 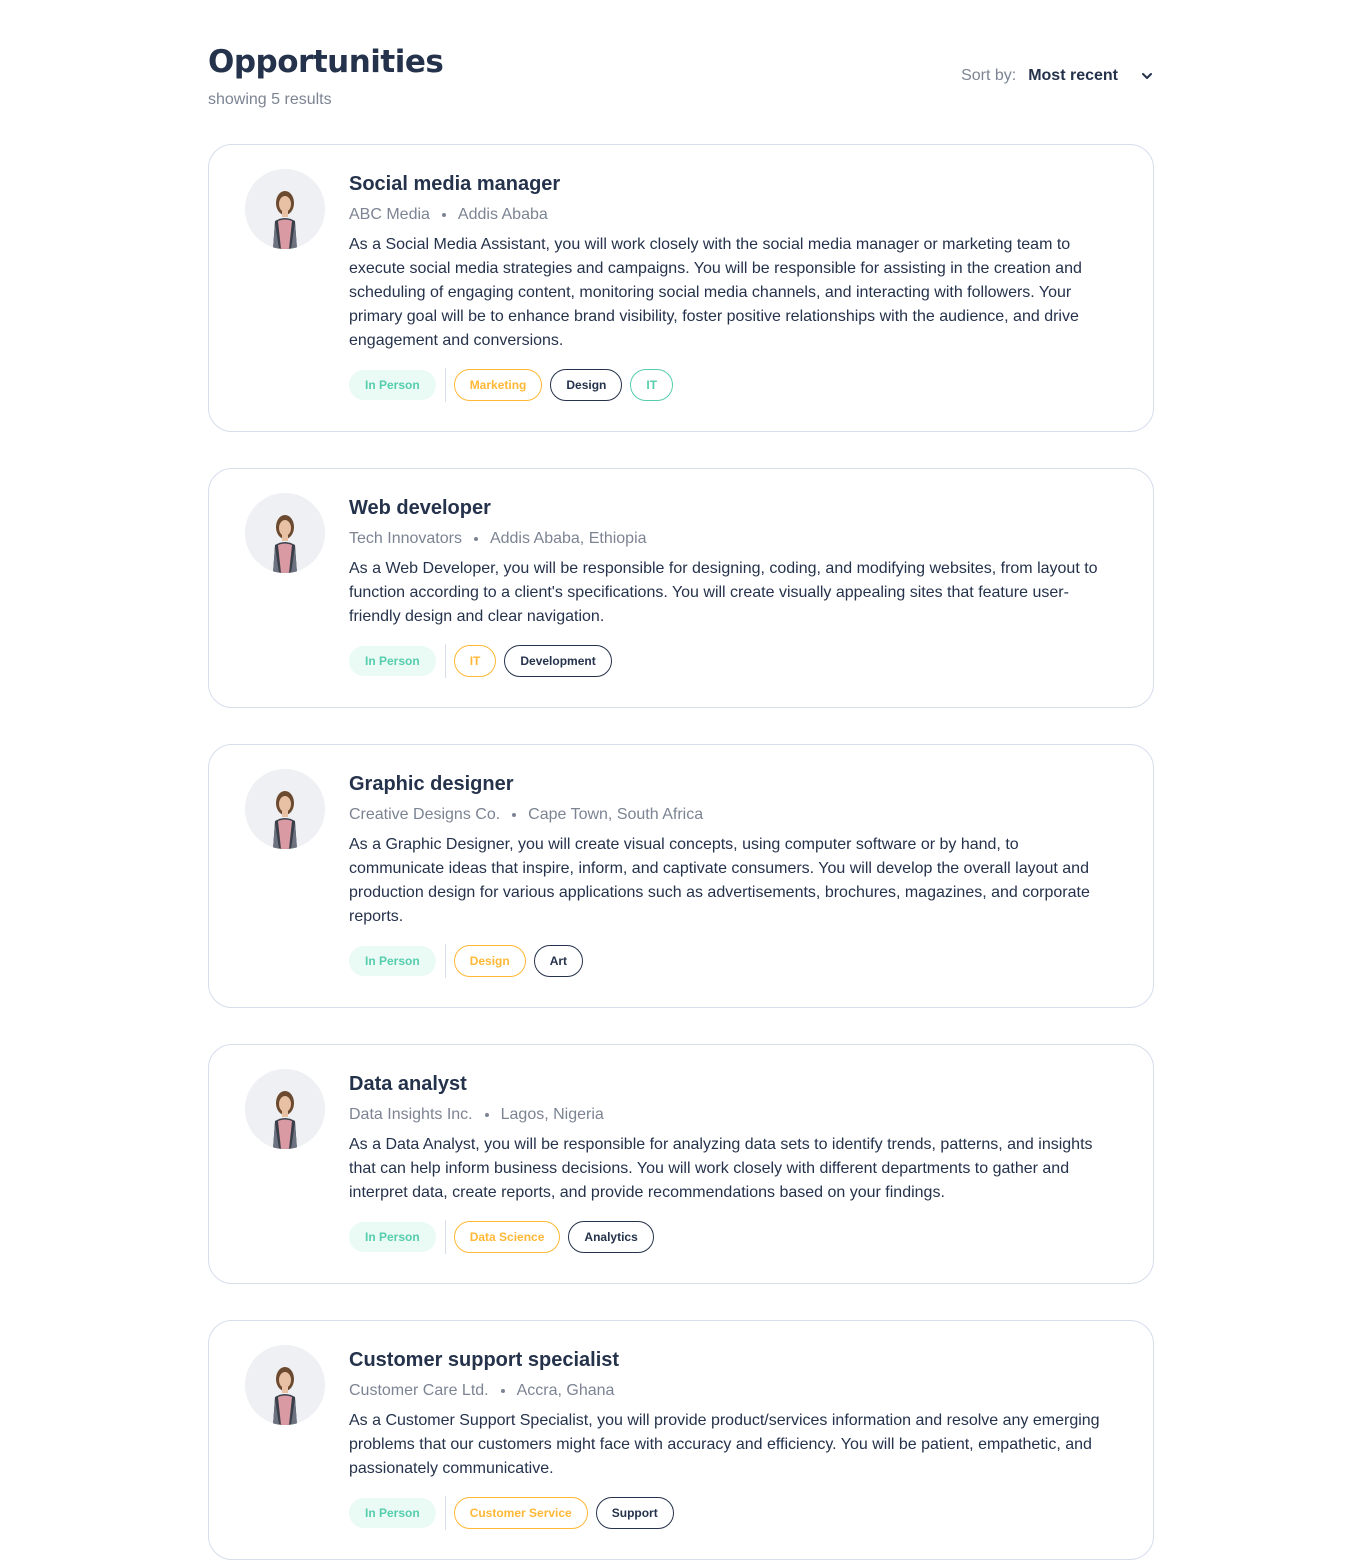 What do you see at coordinates (729, 539) in the screenshot?
I see `job-meta: Tech Innovators Addis Ababa, Ethiopia` at bounding box center [729, 539].